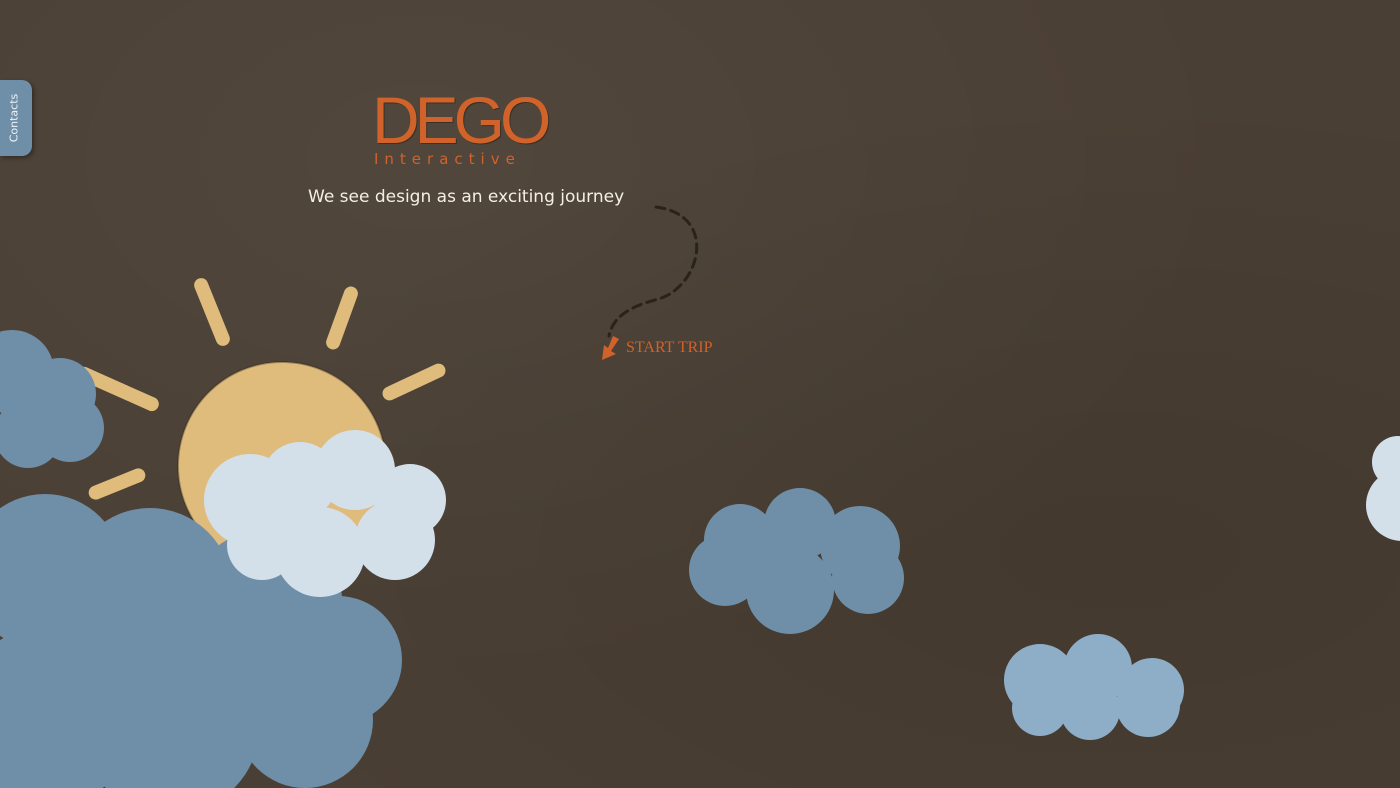  Describe the element at coordinates (1094, 687) in the screenshot. I see `cloud-lower-right` at that location.